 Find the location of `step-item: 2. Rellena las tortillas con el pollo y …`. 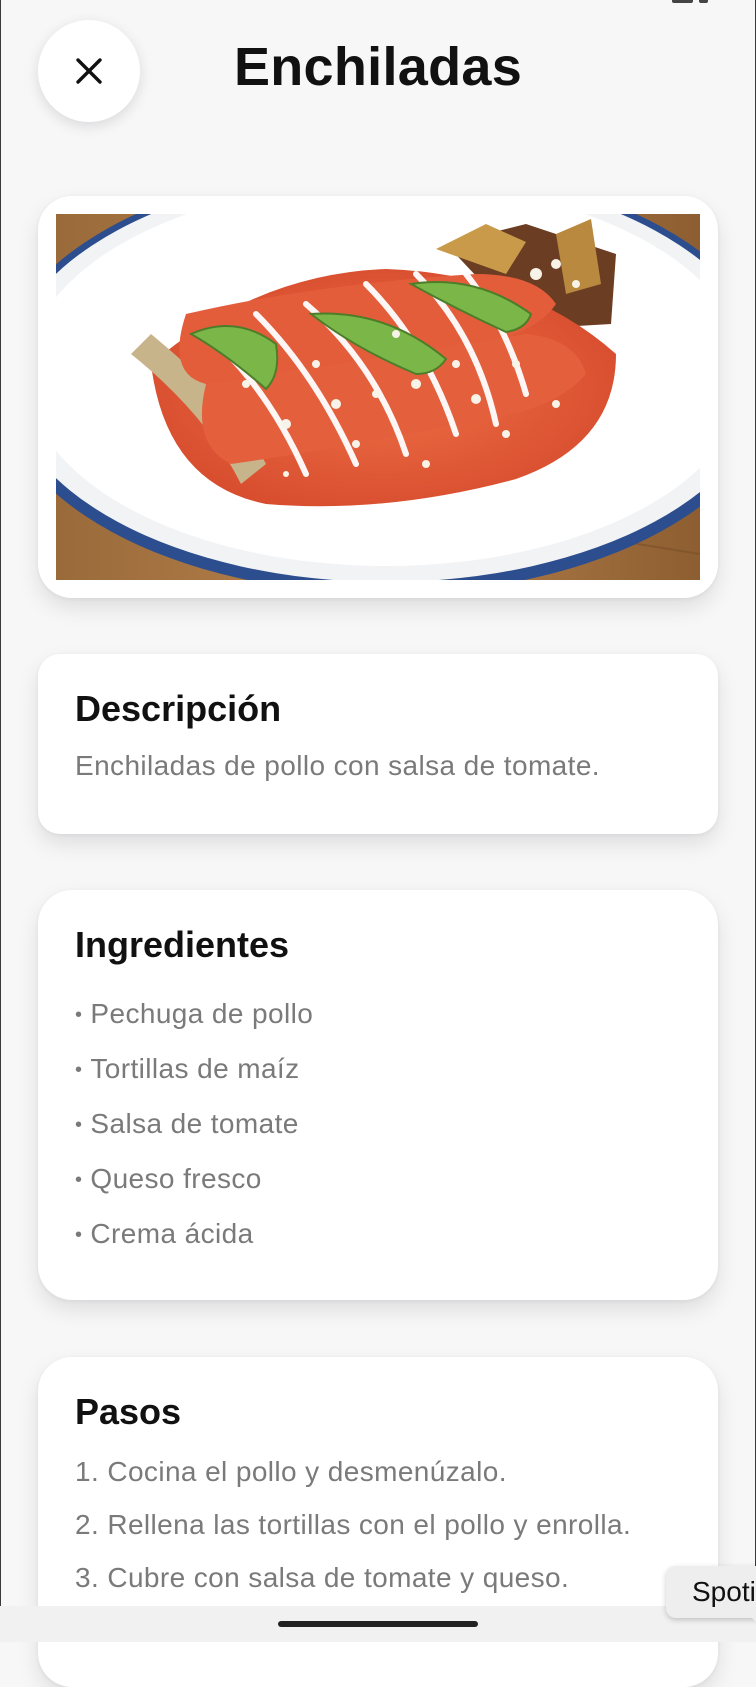

step-item: 2. Rellena las tortillas con el pollo y … is located at coordinates (353, 1524).